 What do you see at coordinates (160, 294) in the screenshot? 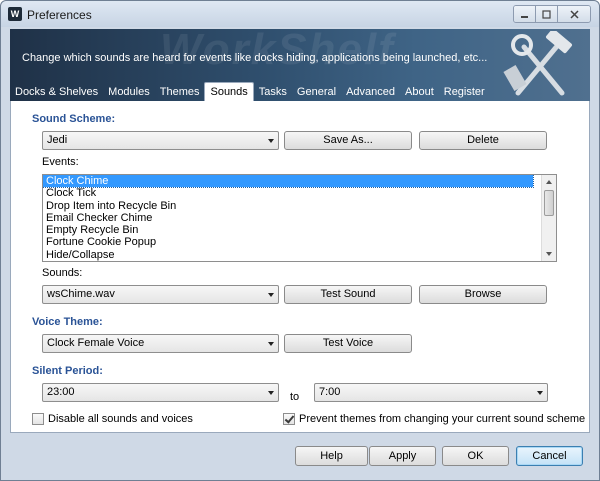
I see `sound-file-select: wsChime.wav` at bounding box center [160, 294].